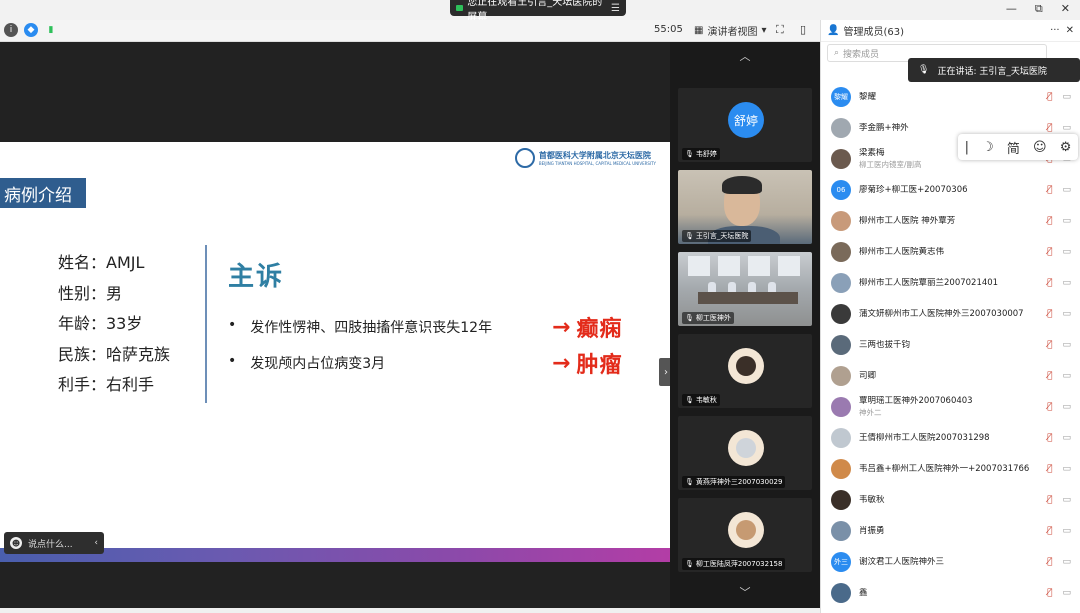 The width and height of the screenshot is (1080, 613). I want to click on member-row: 柳州市工人医院 神外覃芳 🎙̸ ▭, so click(951, 221).